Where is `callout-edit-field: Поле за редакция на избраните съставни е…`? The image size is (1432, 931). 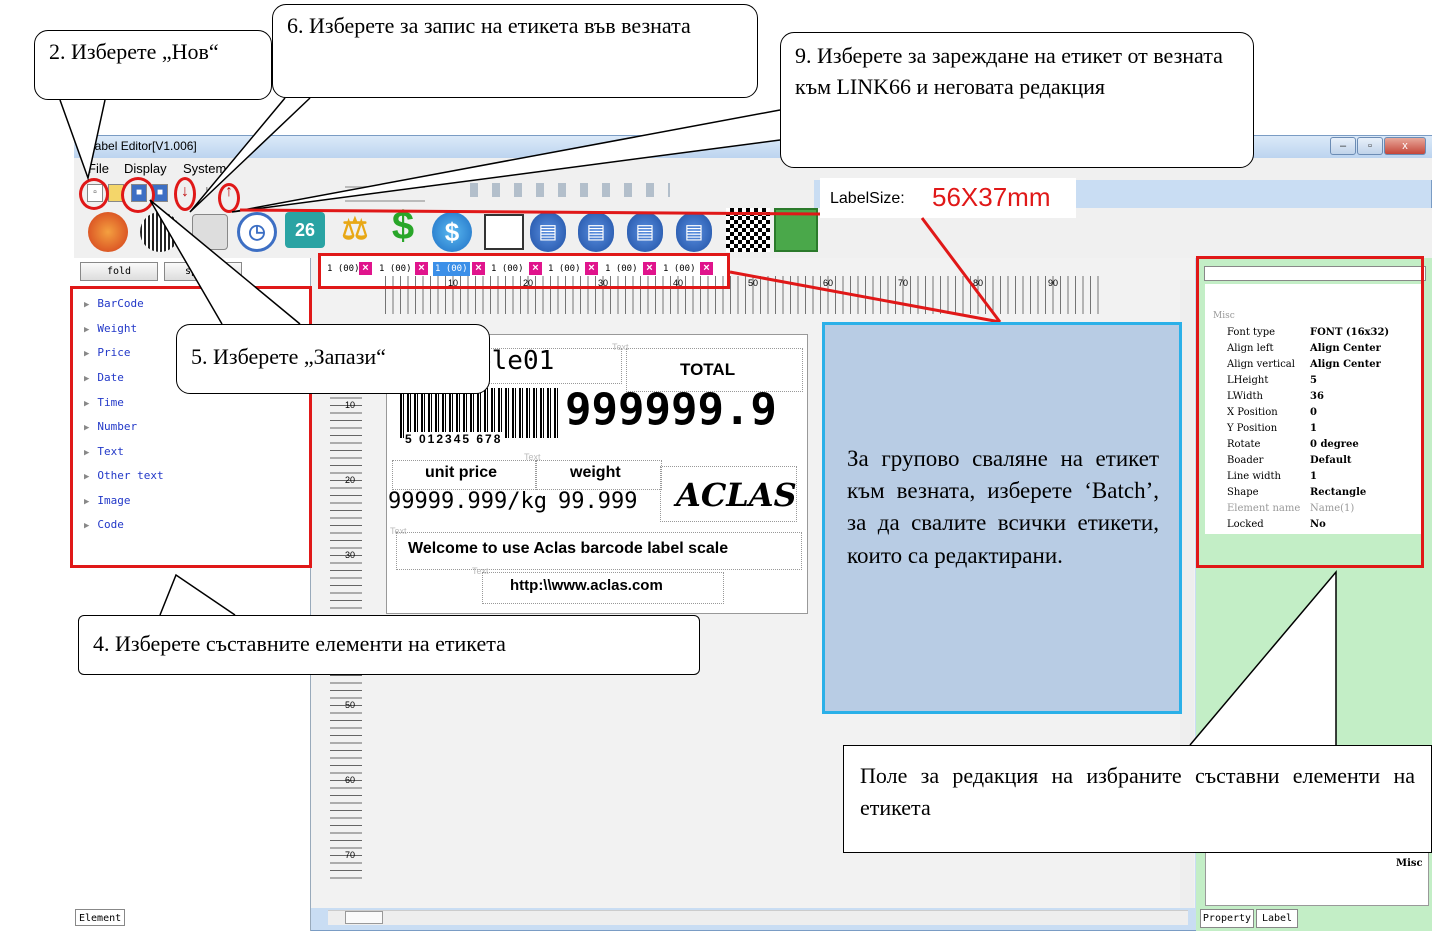 callout-edit-field: Поле за редакция на избраните съставни е… is located at coordinates (1137, 799).